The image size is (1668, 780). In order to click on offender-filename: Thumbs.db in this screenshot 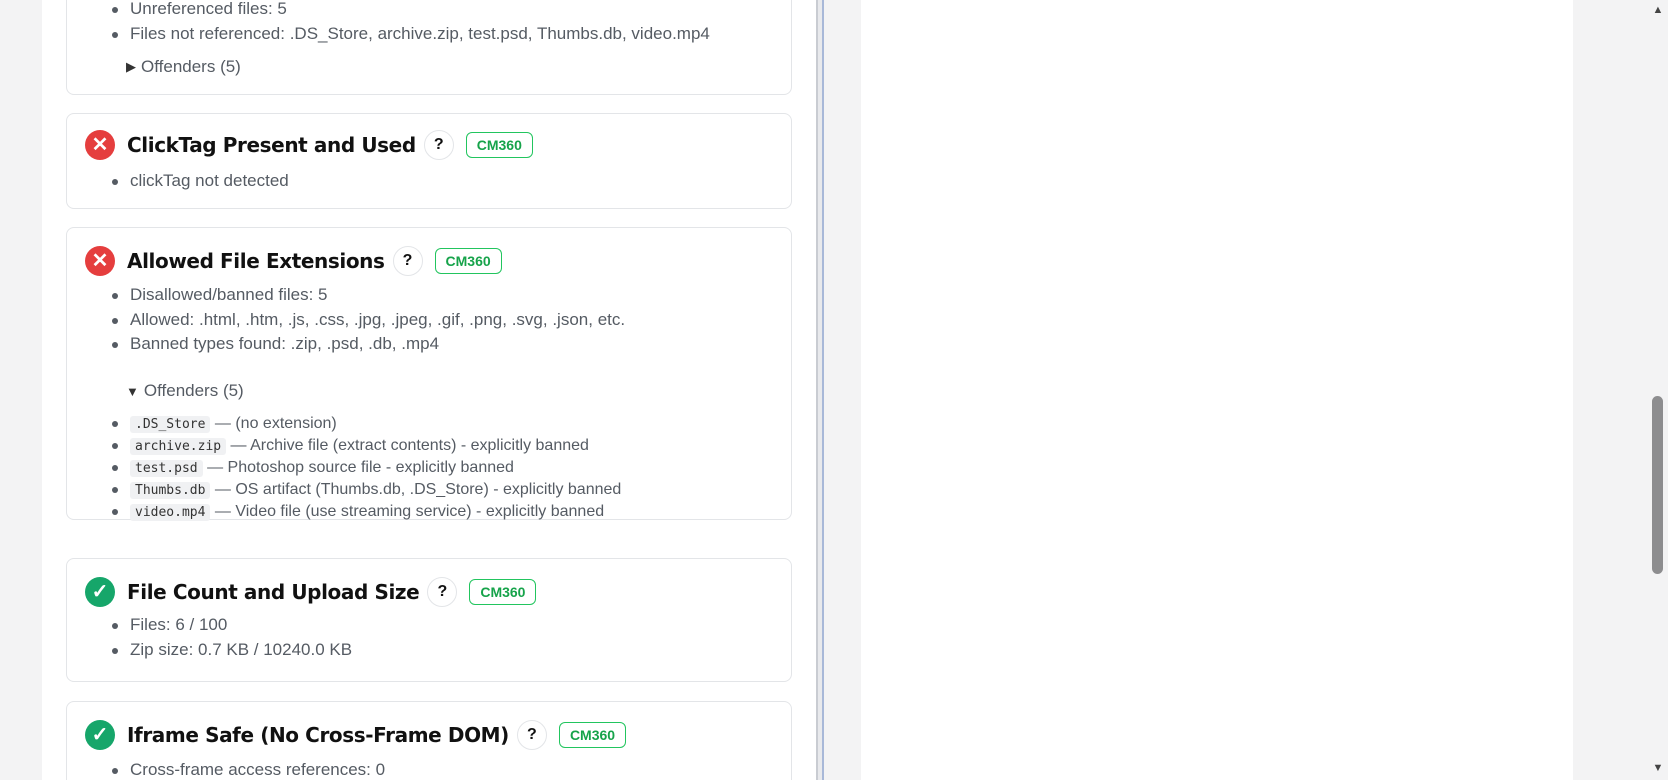, I will do `click(170, 490)`.